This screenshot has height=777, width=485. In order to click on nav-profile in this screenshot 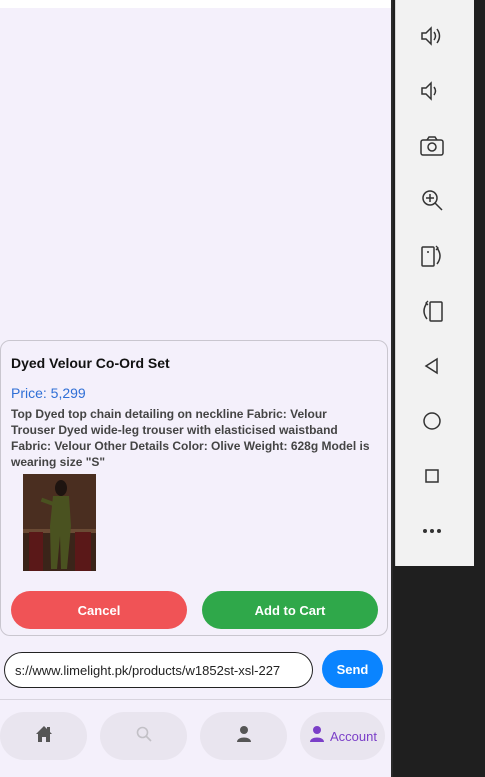, I will do `click(243, 736)`.